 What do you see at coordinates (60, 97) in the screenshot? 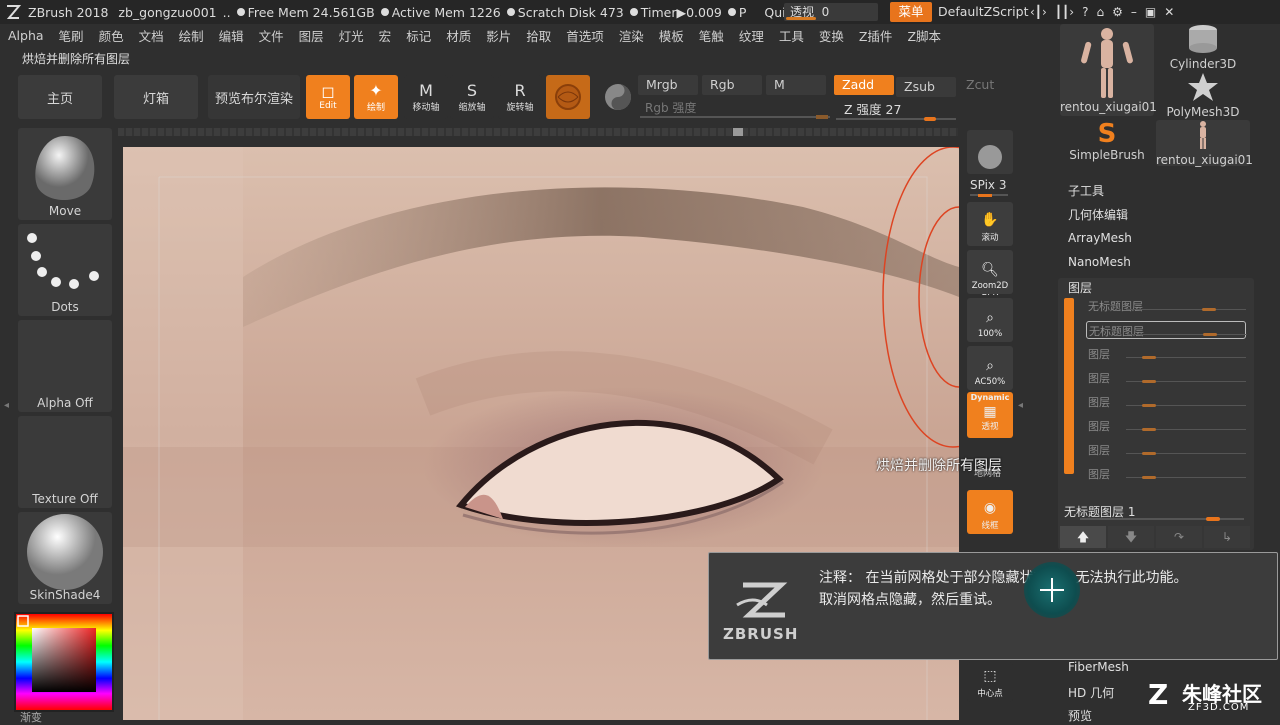
I see `home-tab-button: 主页` at bounding box center [60, 97].